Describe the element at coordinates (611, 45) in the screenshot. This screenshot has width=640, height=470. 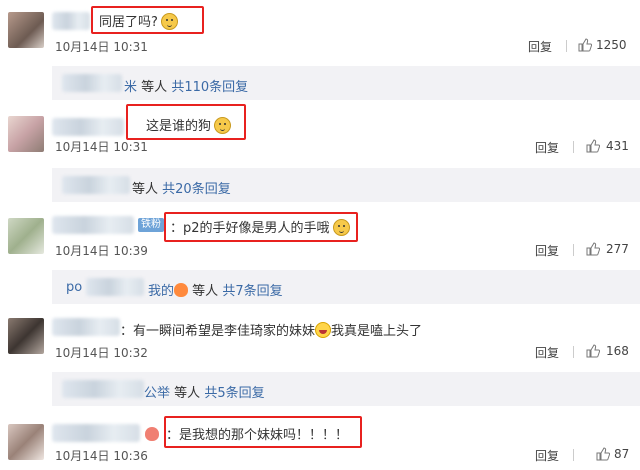
I see `like-count: 1250` at that location.